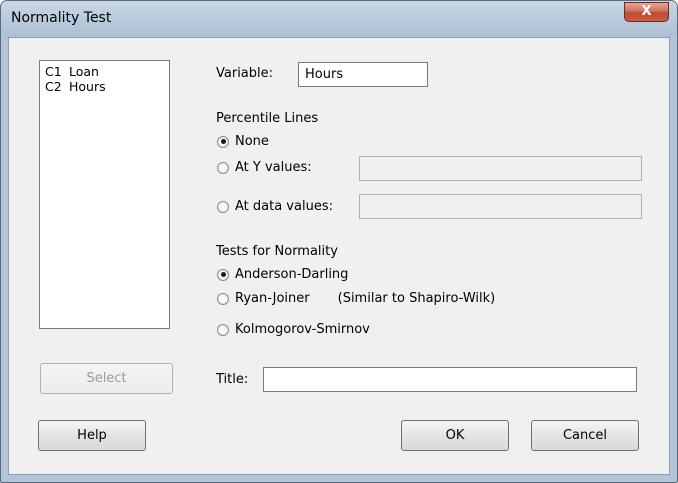  I want to click on cancel-button: Cancel, so click(585, 435).